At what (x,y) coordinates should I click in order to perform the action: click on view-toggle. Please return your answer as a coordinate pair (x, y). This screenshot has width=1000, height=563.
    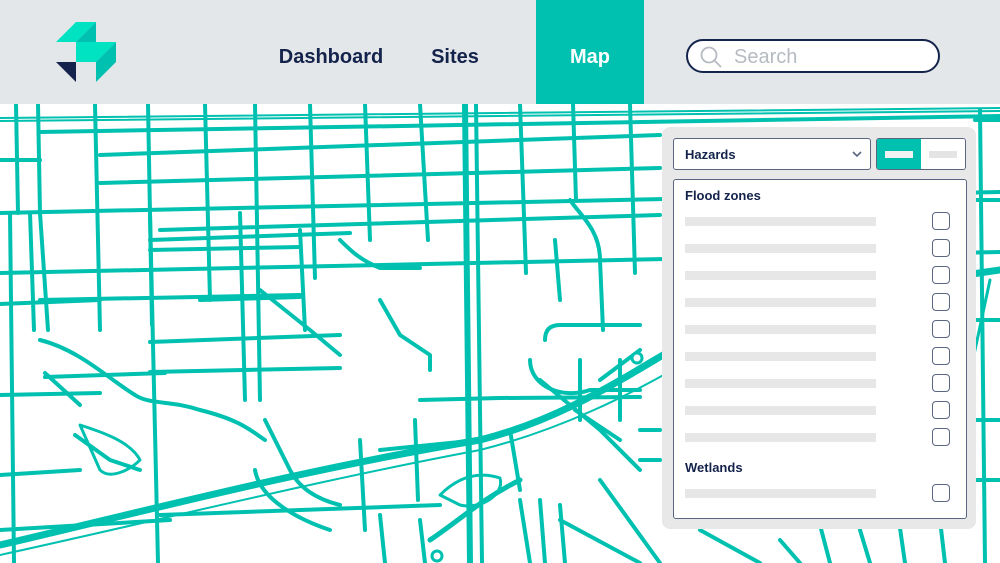
    Looking at the image, I should click on (921, 154).